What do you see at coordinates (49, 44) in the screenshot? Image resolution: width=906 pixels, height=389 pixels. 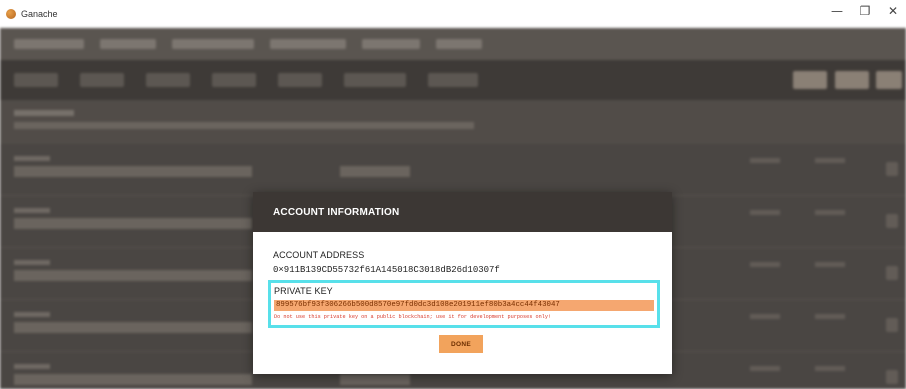 I see `nav-tab-accounts` at bounding box center [49, 44].